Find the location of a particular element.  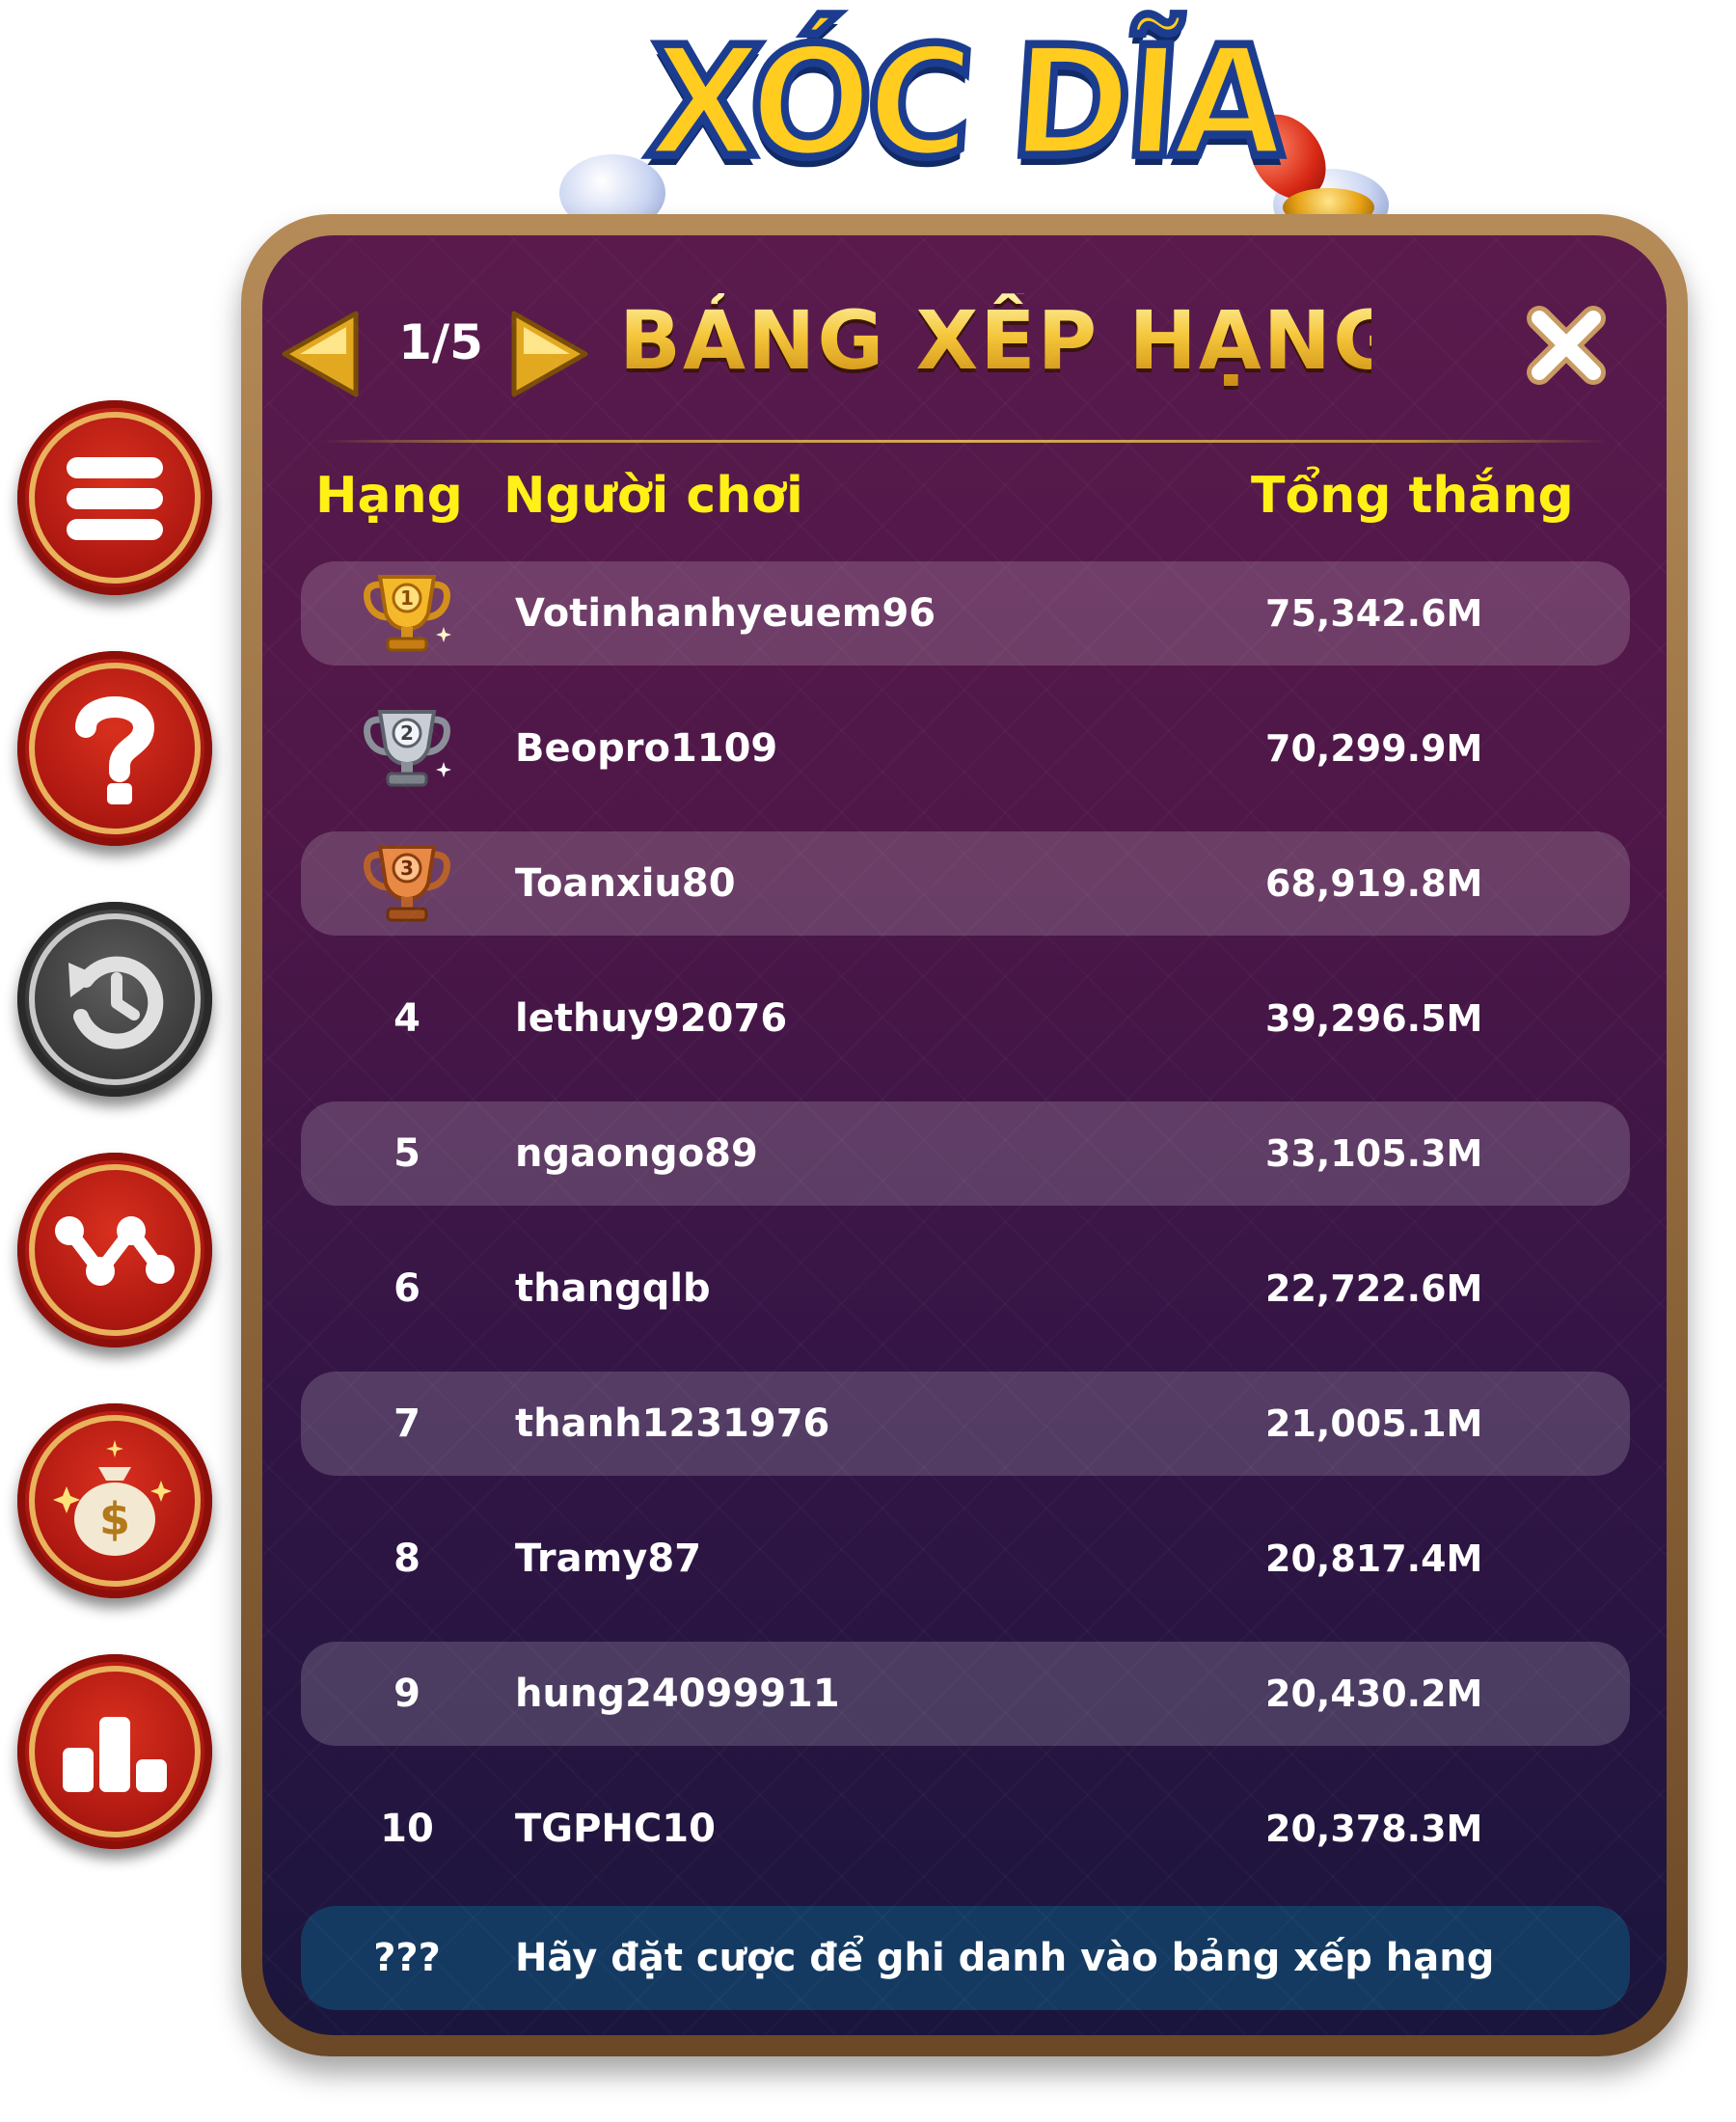

player-name: hung24099911 is located at coordinates (678, 1694).